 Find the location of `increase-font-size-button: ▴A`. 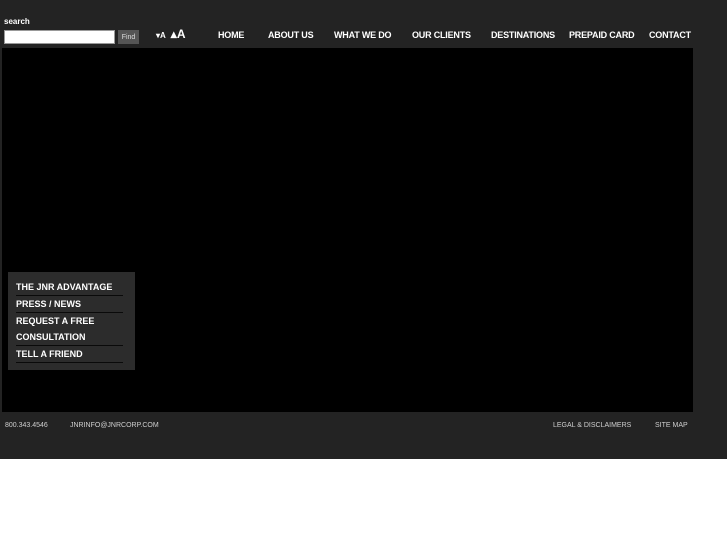

increase-font-size-button: ▴A is located at coordinates (178, 34).